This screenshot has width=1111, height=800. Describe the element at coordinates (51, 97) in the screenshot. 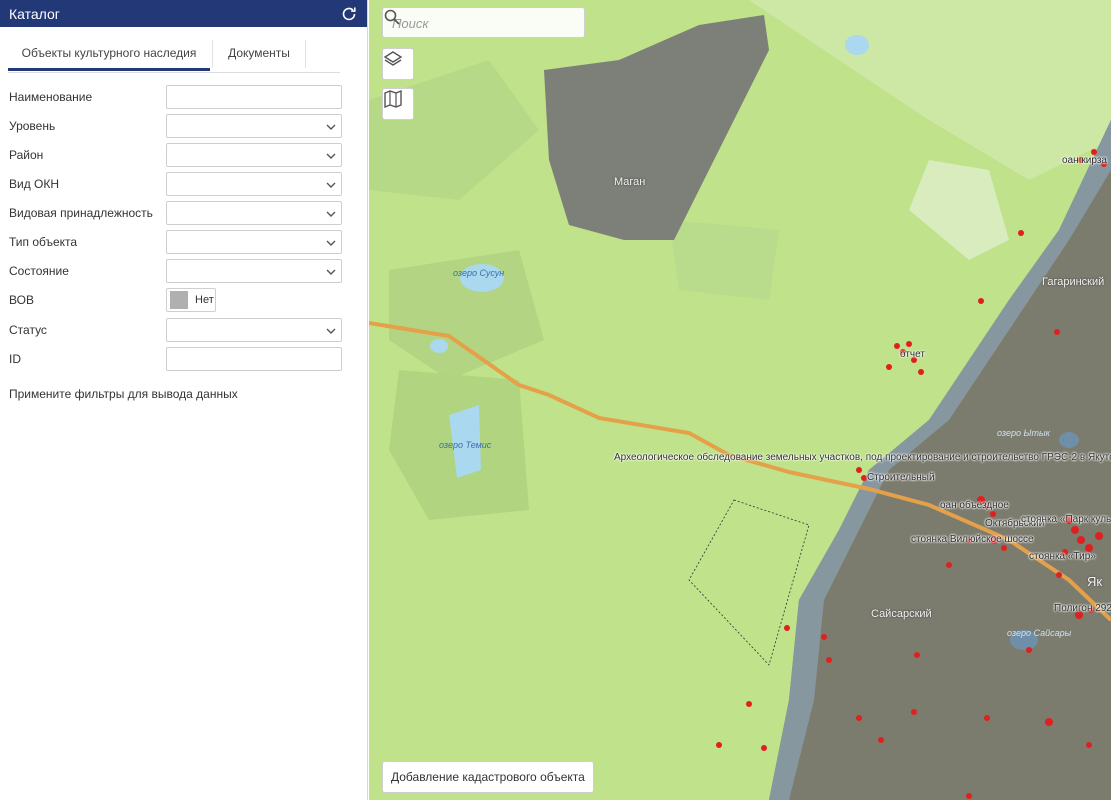

I see `field-name-label: Наименование` at that location.